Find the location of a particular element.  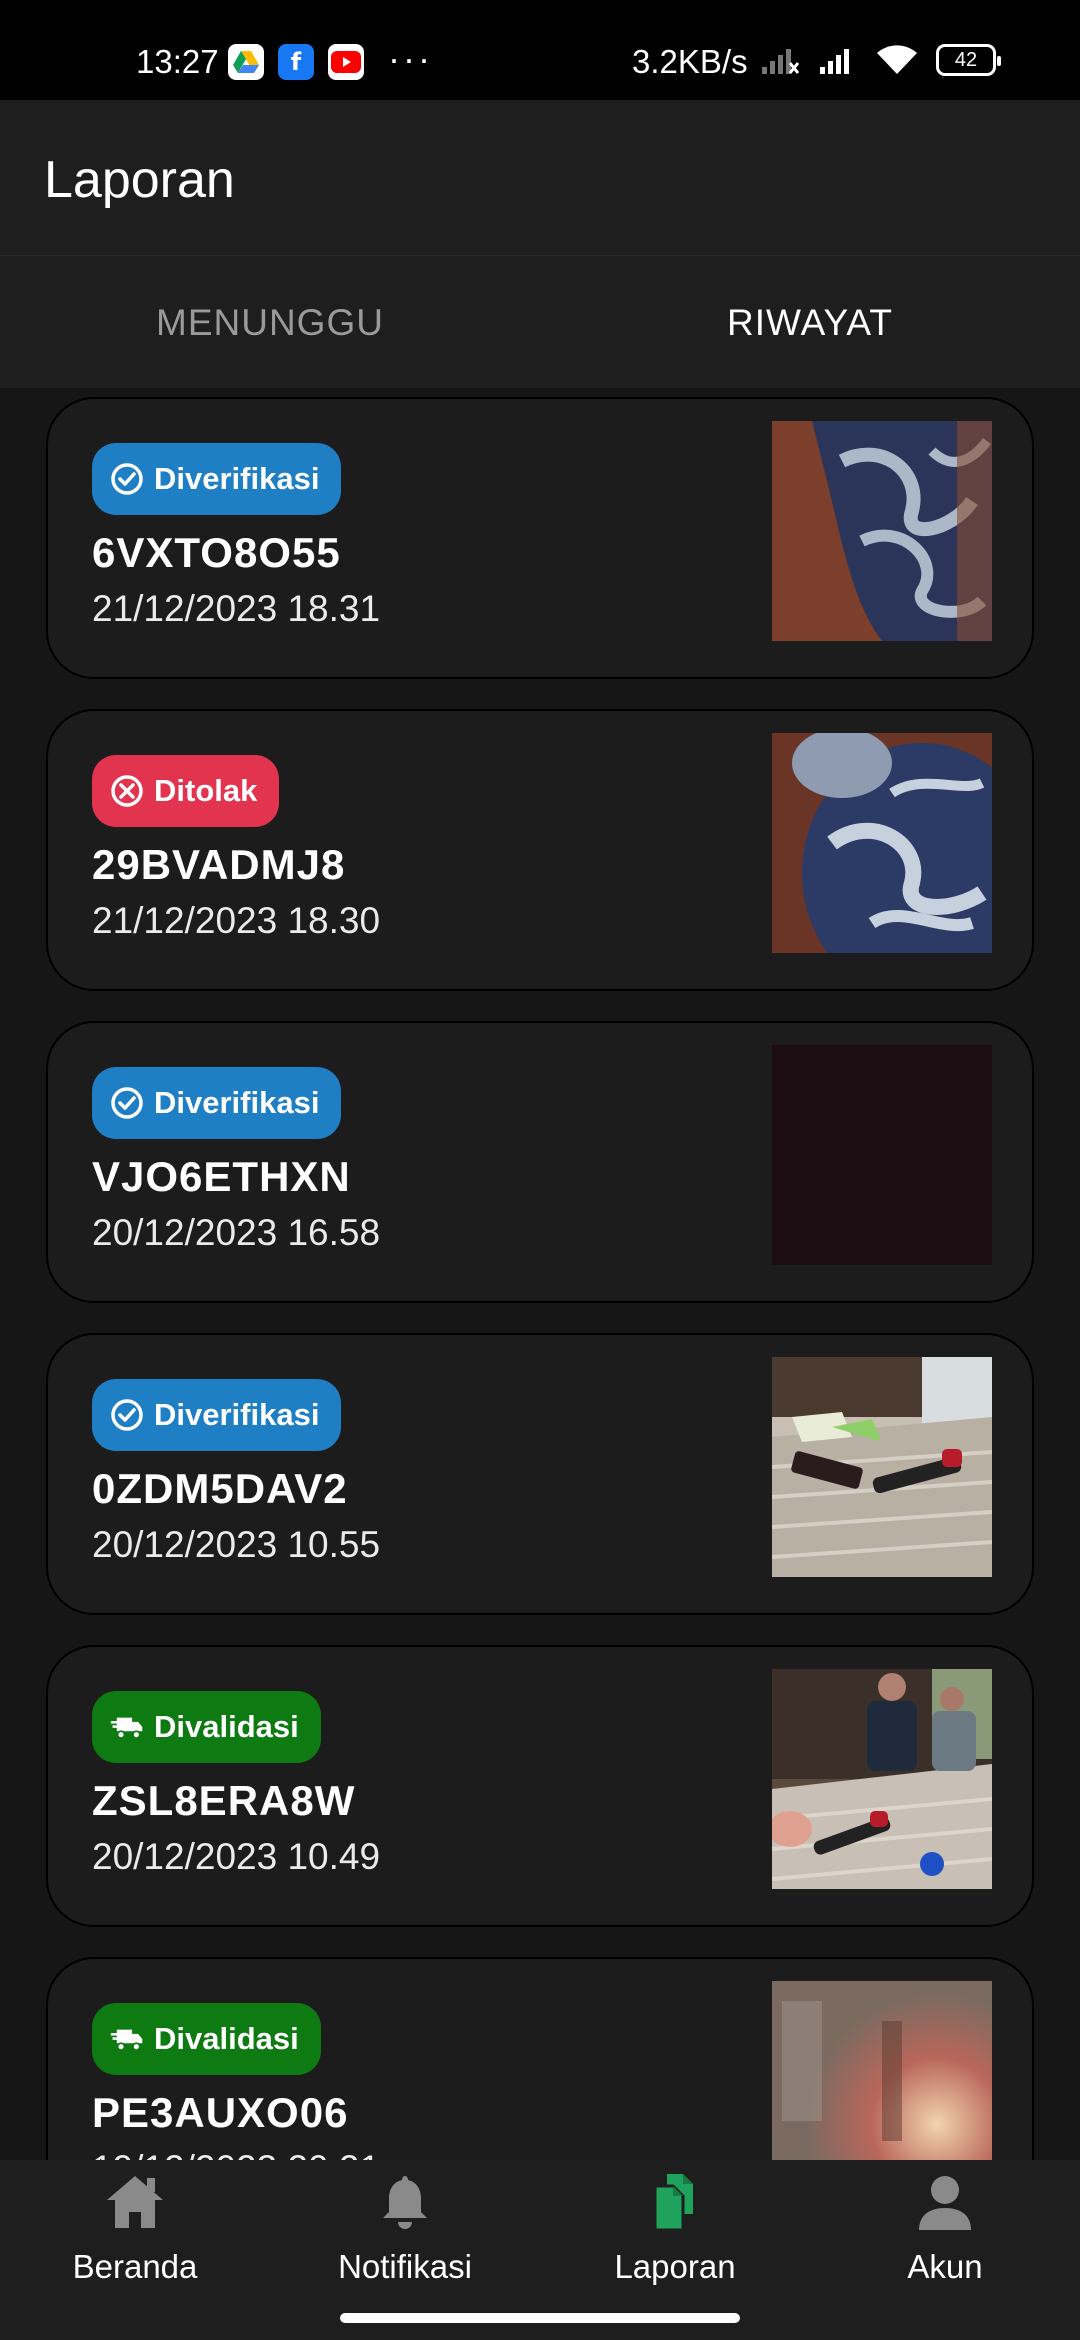

tab-menunggu: MENUNGGU is located at coordinates (270, 323).